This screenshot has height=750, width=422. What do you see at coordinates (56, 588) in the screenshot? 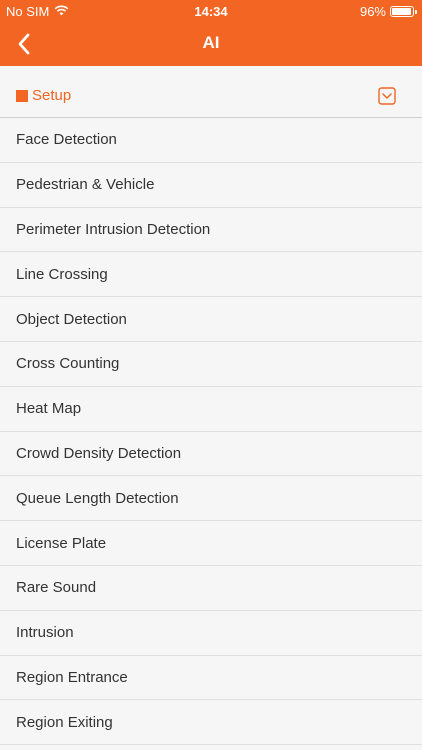
I see `list-item-label: Rare Sound` at bounding box center [56, 588].